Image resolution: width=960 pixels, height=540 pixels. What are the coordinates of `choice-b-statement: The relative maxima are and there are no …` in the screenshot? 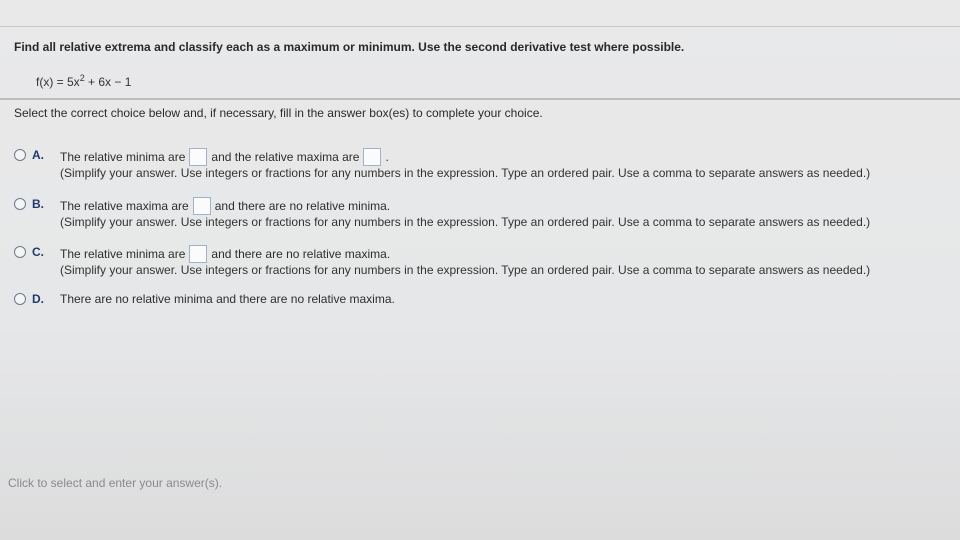 It's located at (225, 206).